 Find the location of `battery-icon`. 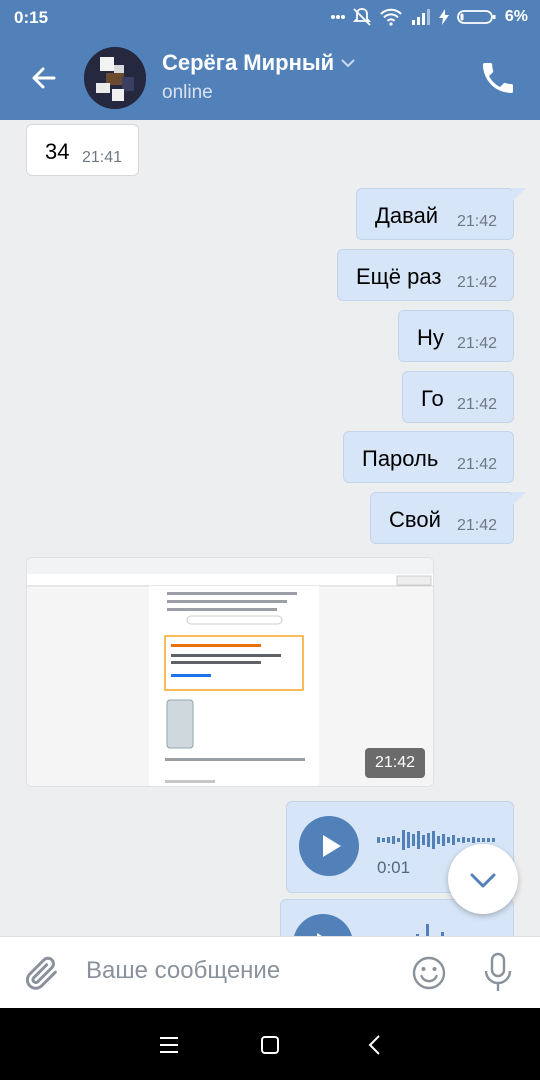

battery-icon is located at coordinates (476, 17).